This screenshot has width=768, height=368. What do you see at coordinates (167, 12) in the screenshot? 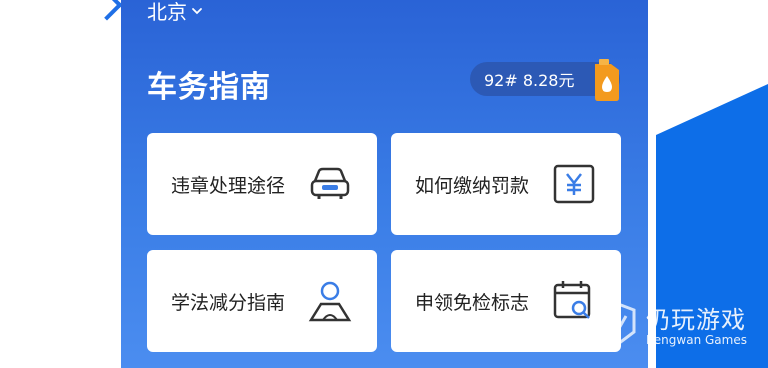
I see `city-label: 北京` at bounding box center [167, 12].